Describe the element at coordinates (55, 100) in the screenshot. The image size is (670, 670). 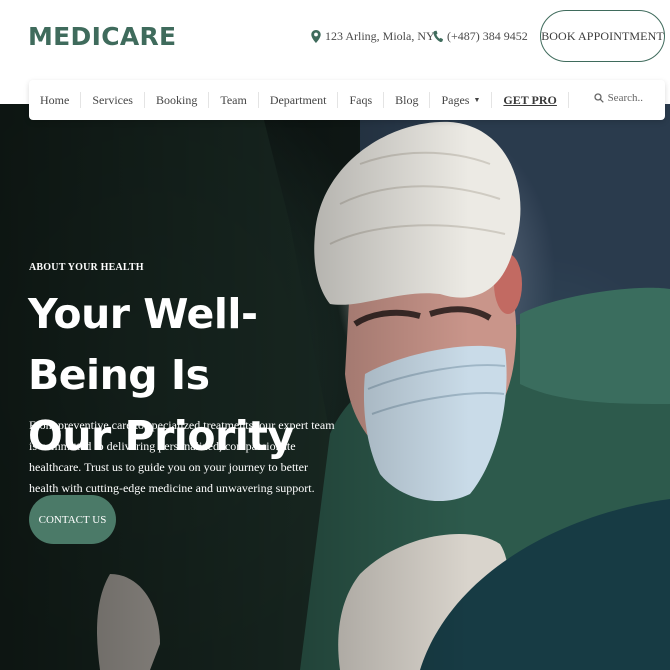
I see `nav-home: Home` at that location.